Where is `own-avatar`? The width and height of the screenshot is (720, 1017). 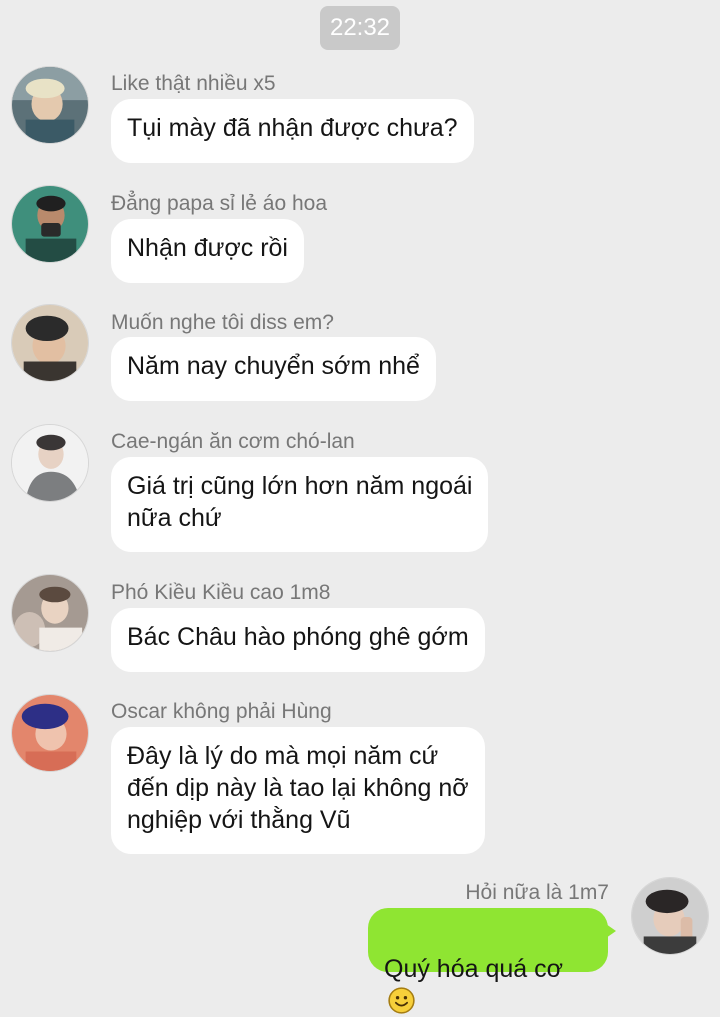
own-avatar is located at coordinates (670, 916).